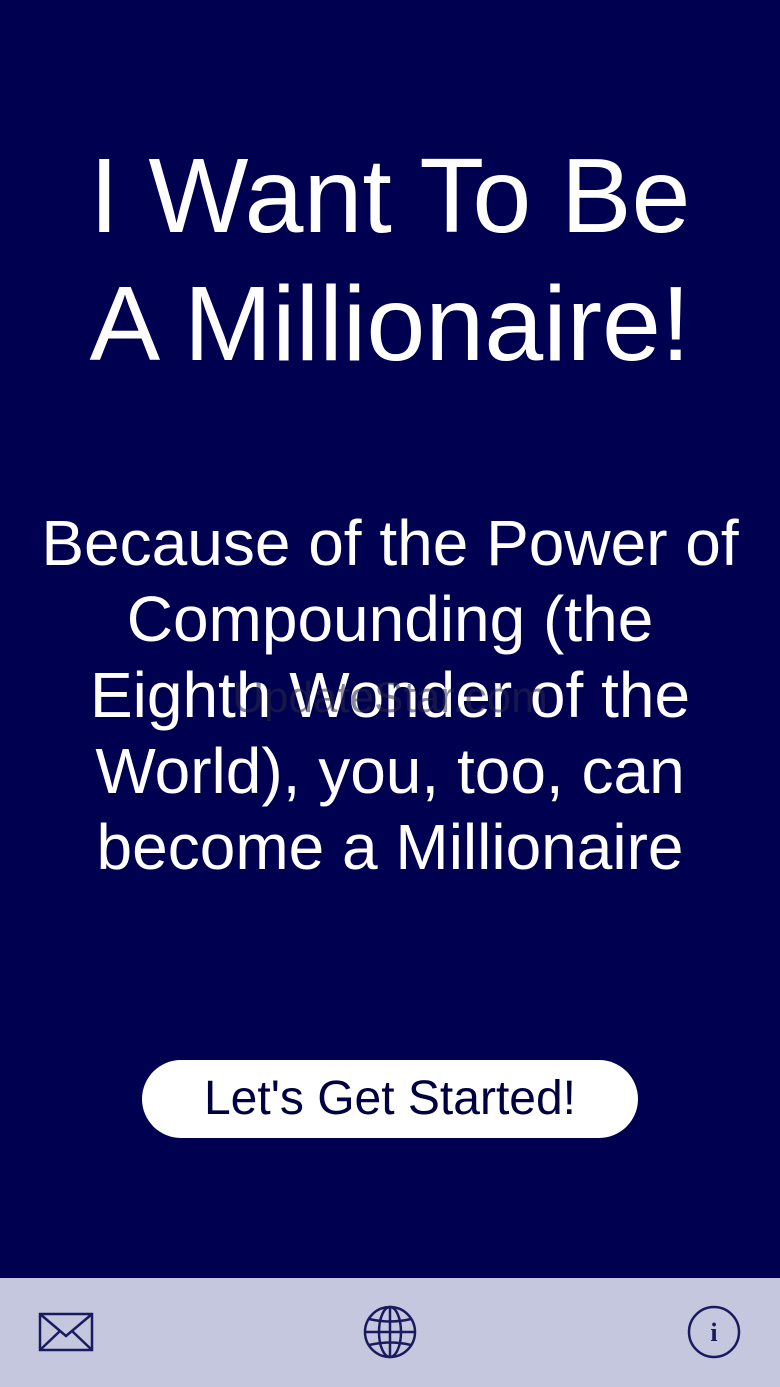 This screenshot has height=1387, width=780. I want to click on bottom-toolbar: i, so click(390, 1332).